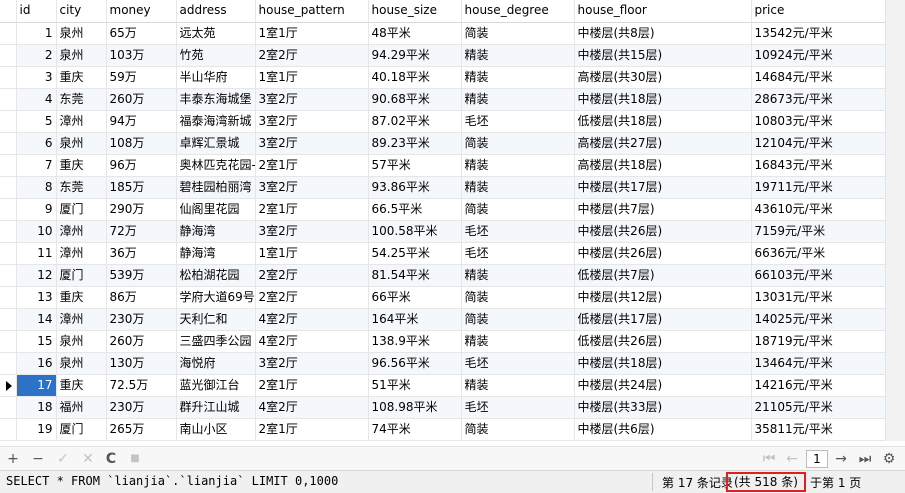 Image resolution: width=905 pixels, height=493 pixels. What do you see at coordinates (818, 77) in the screenshot?
I see `cell-price: 14684元/平米` at bounding box center [818, 77].